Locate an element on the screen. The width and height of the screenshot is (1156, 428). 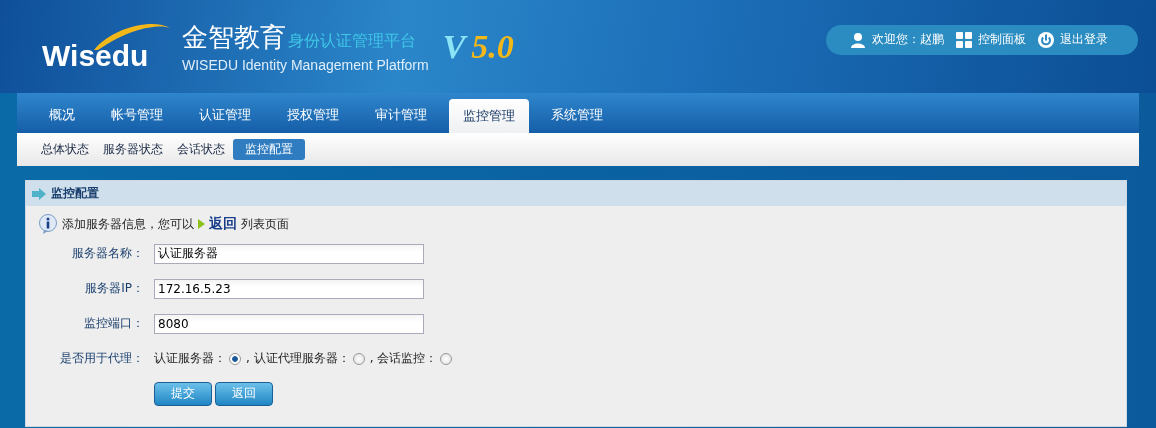
option-label: 认证服务器： is located at coordinates (190, 358).